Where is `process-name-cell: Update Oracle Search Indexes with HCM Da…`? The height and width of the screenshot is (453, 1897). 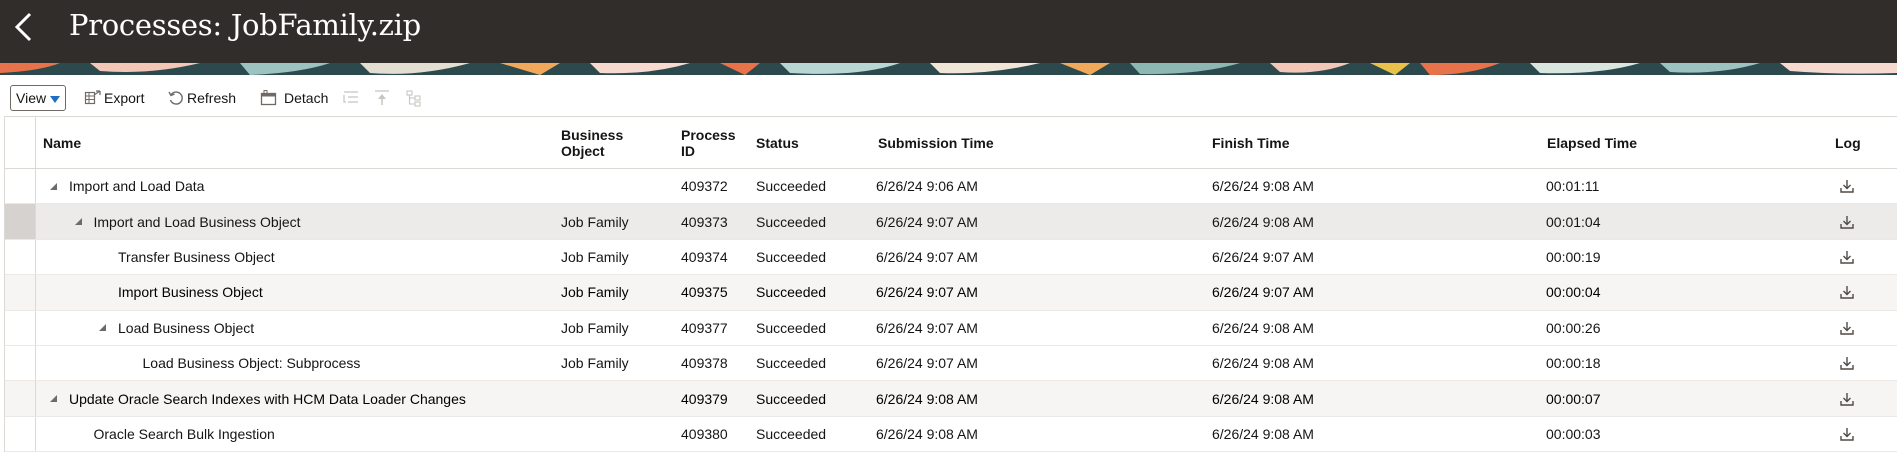
process-name-cell: Update Oracle Search Indexes with HCM Da… is located at coordinates (257, 398).